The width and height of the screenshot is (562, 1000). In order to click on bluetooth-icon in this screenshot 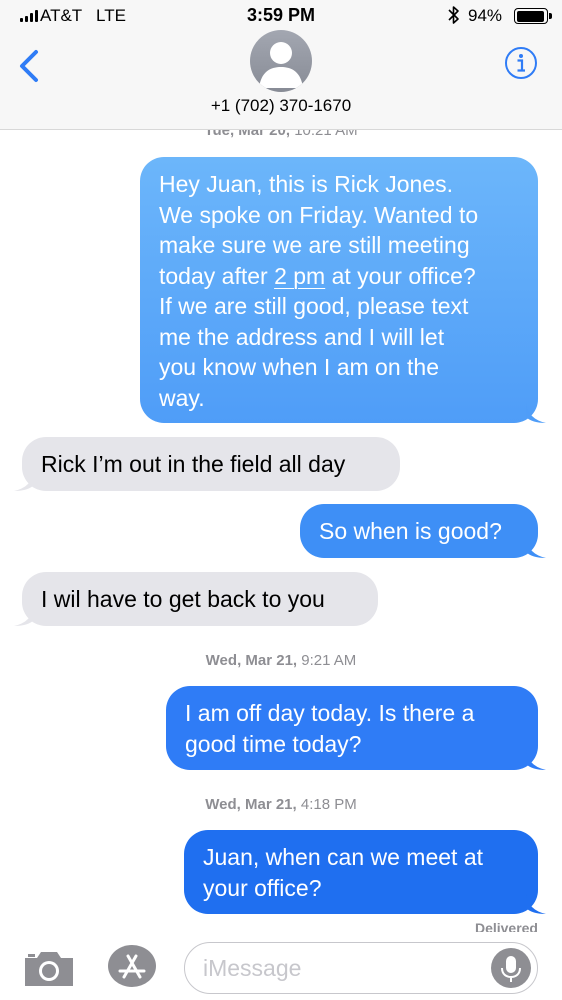, I will do `click(453, 15)`.